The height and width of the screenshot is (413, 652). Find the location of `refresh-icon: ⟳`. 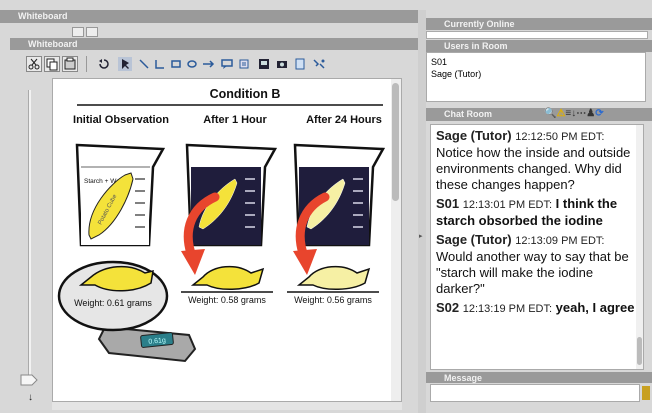

refresh-icon: ⟳ is located at coordinates (599, 113).